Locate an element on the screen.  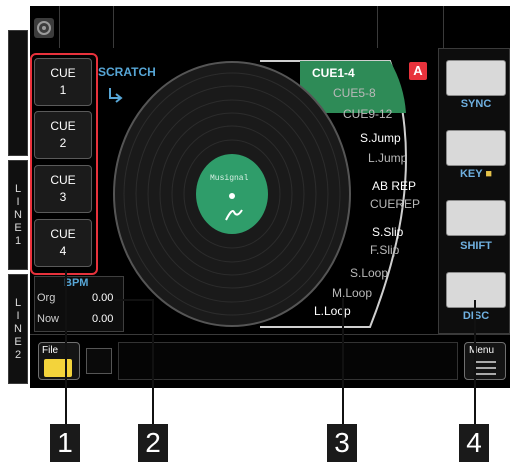
key-label: KEY ■ is located at coordinates (476, 174).